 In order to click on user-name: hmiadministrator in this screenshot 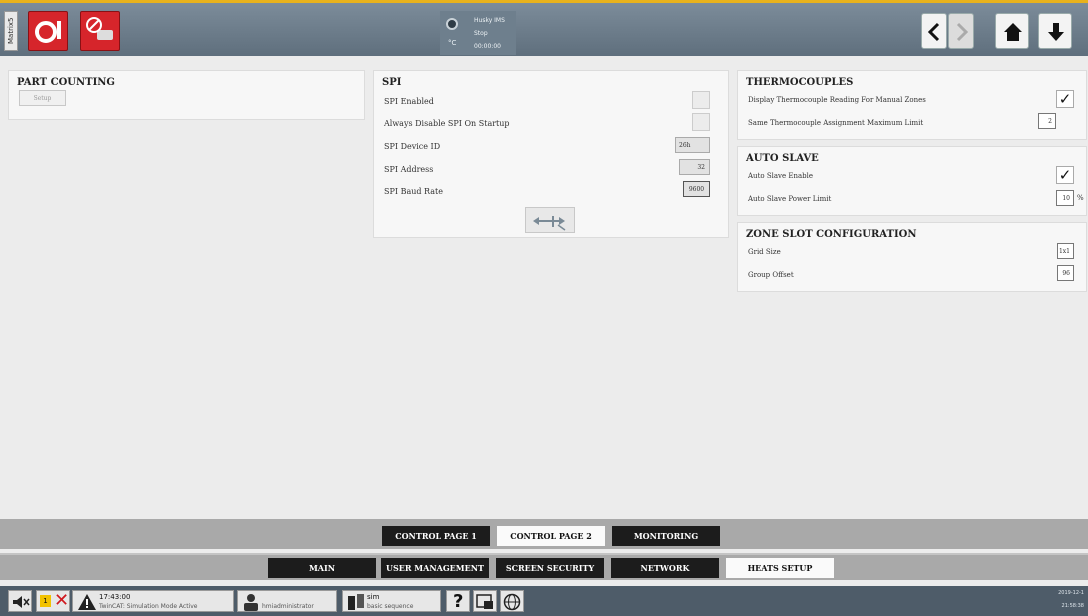, I will do `click(288, 606)`.